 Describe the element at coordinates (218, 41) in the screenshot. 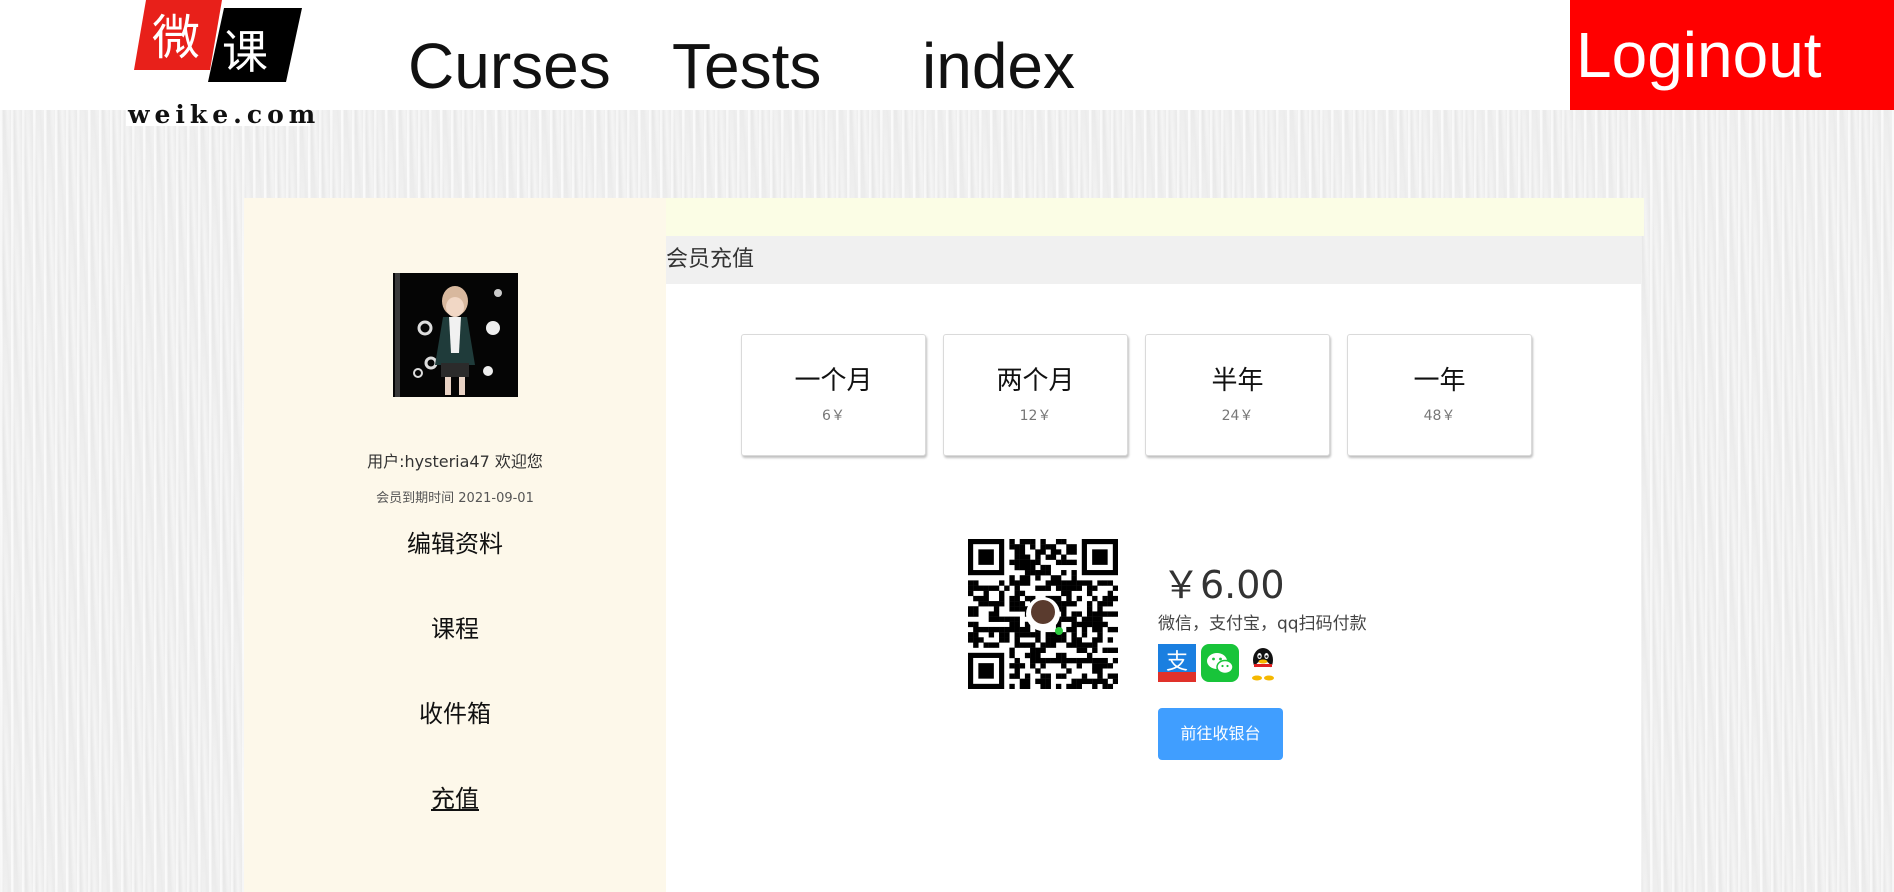

I see `logo-mark-icon: 微 课` at that location.